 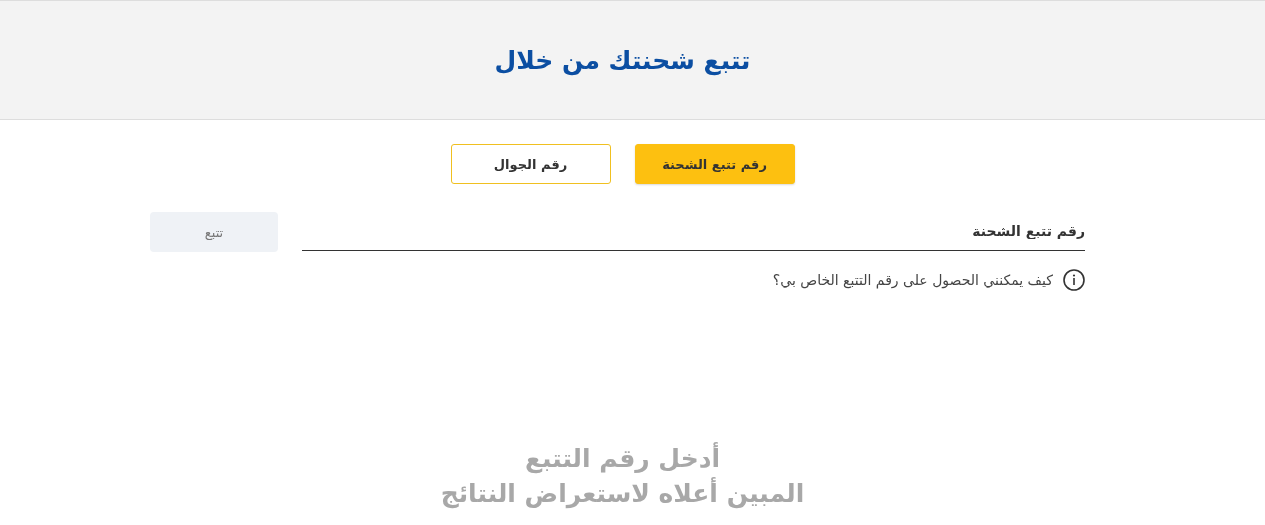 What do you see at coordinates (912, 280) in the screenshot?
I see `help-link: كيف يمكنني الحصول على رقم التتبع الخاص بي؟` at bounding box center [912, 280].